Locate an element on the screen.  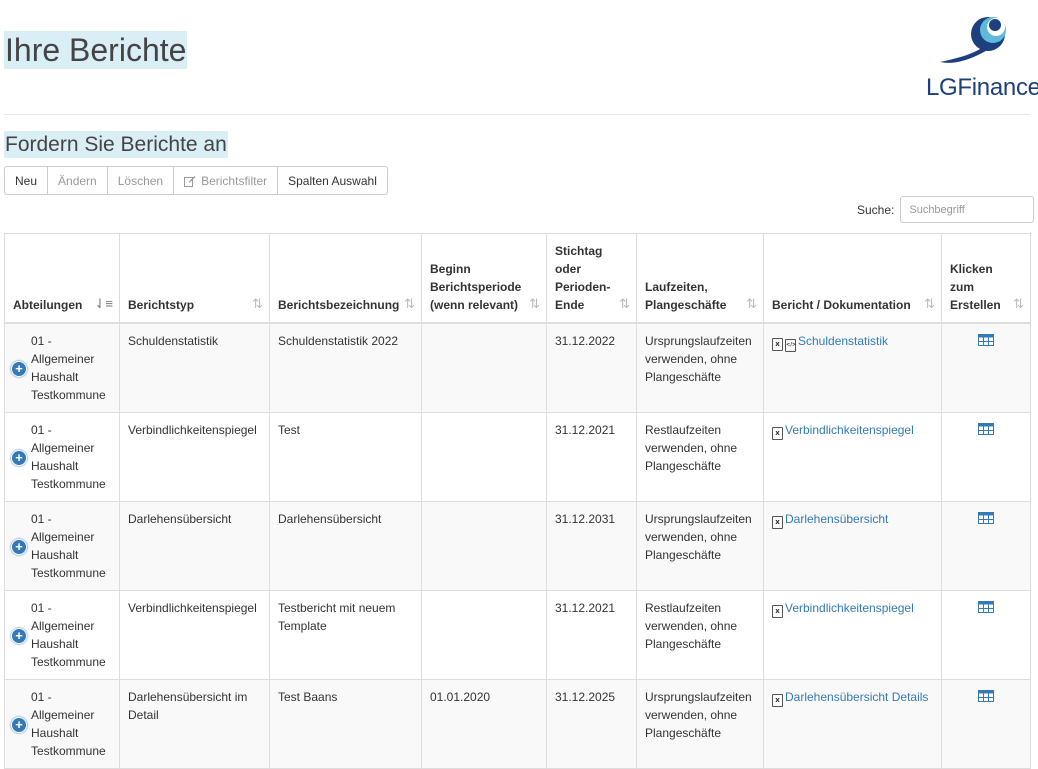
cell-report-name: Testbericht mit neuem Template is located at coordinates (345, 635).